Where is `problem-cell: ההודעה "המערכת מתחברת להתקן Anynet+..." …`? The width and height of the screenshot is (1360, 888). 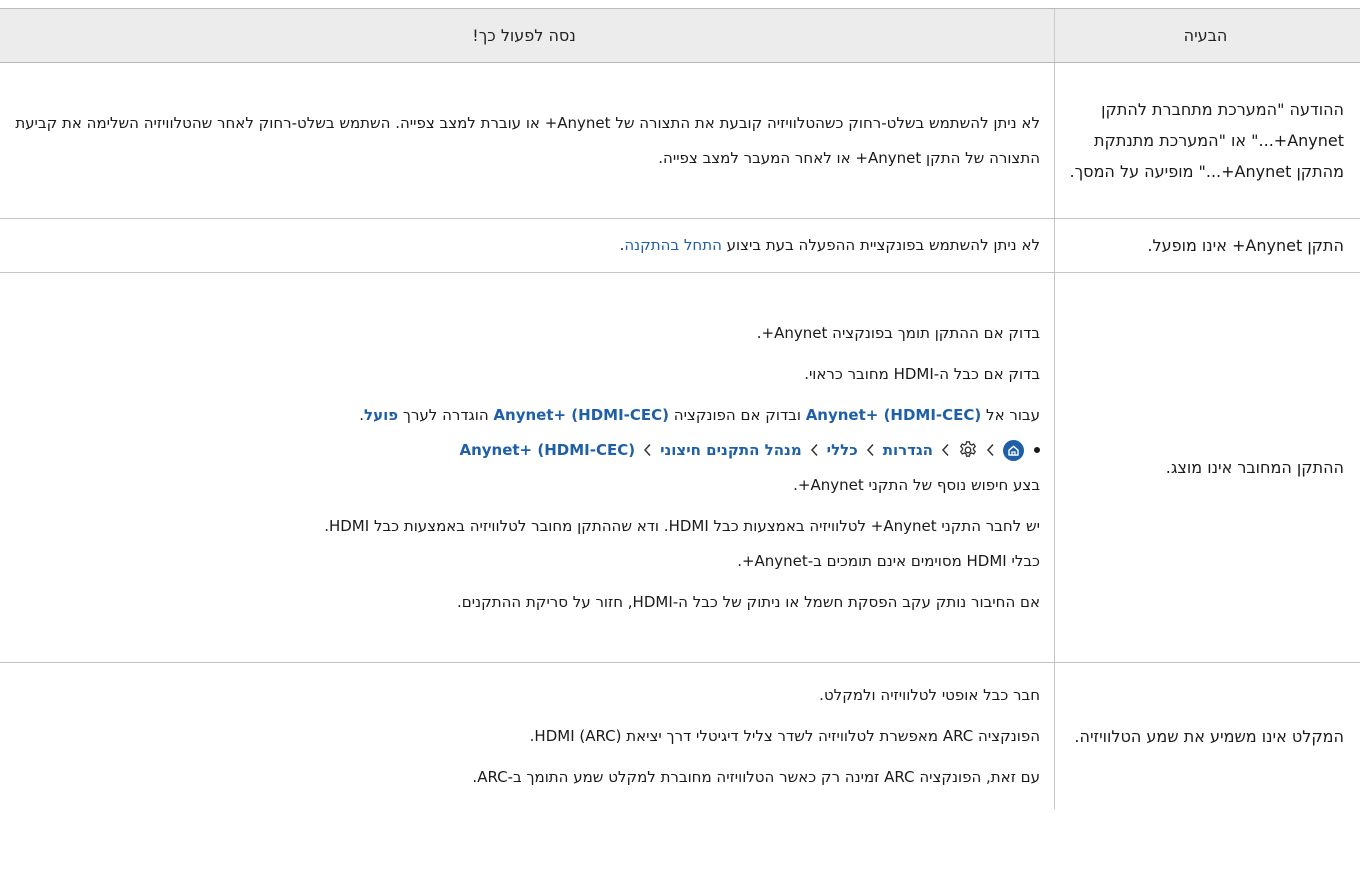 problem-cell: ההודעה "המערכת מתחברת להתקן Anynet+..." … is located at coordinates (1207, 140).